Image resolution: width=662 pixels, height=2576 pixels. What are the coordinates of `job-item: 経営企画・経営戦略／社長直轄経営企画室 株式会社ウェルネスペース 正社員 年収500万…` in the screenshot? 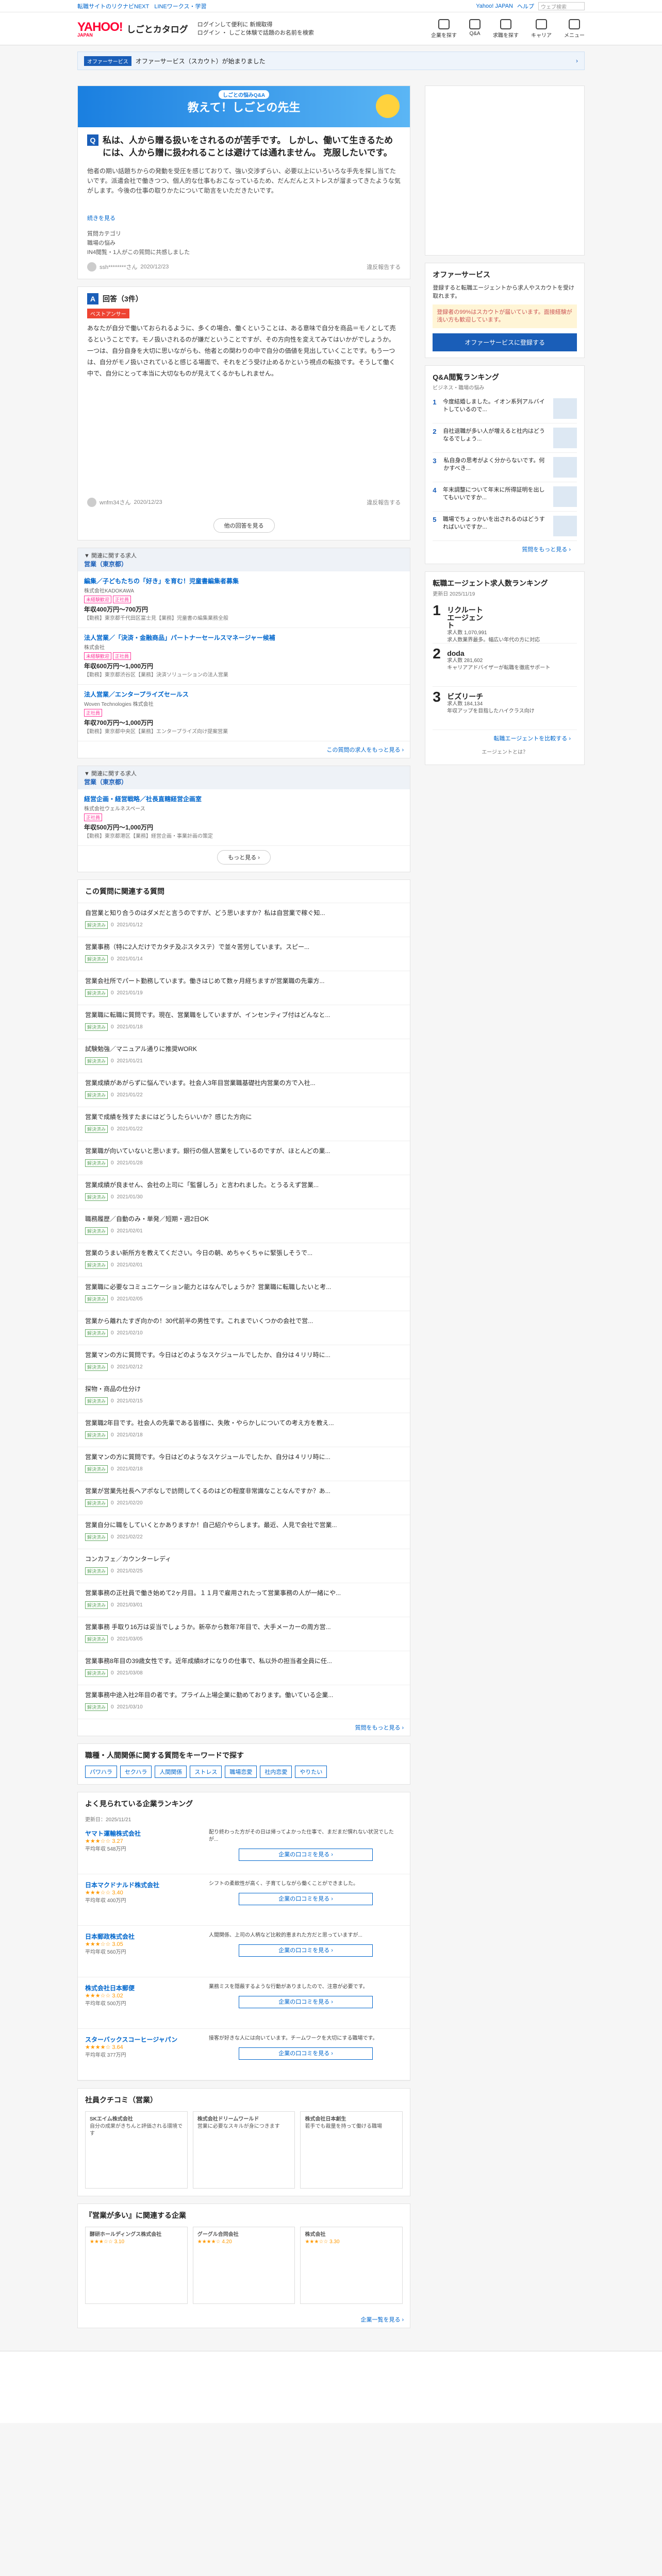 It's located at (244, 818).